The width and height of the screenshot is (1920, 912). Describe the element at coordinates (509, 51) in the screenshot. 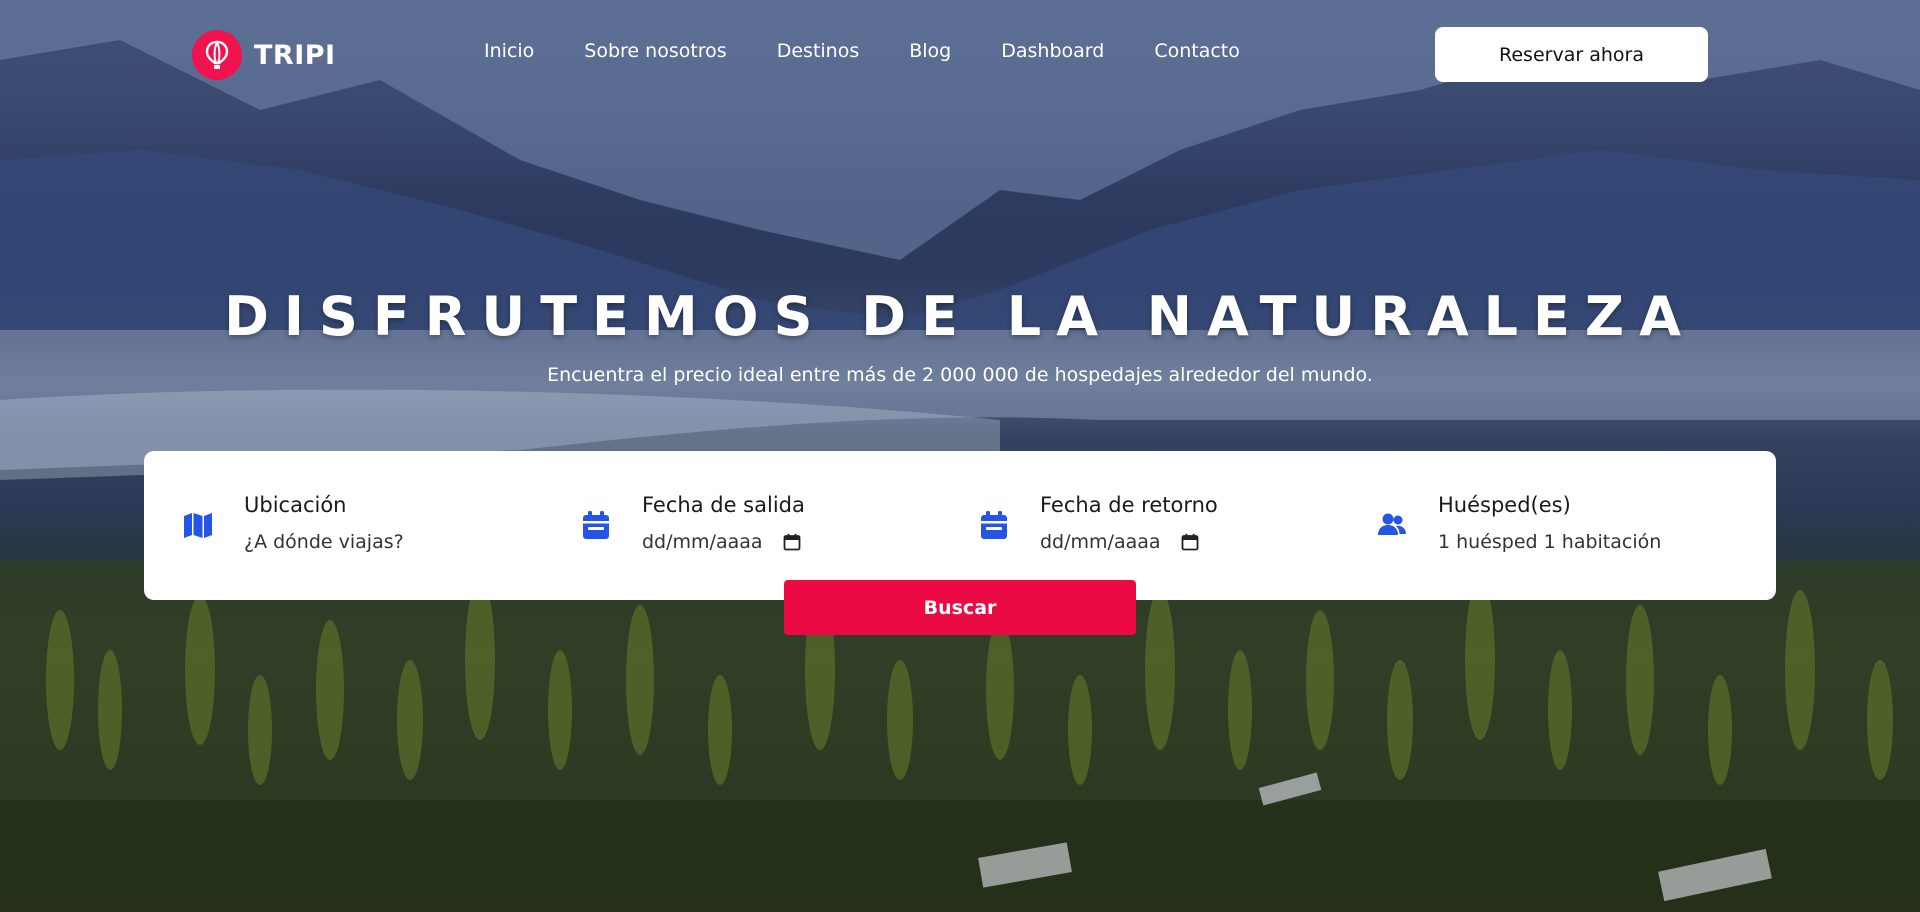

I see `nav-link-inicio: Inicio` at that location.